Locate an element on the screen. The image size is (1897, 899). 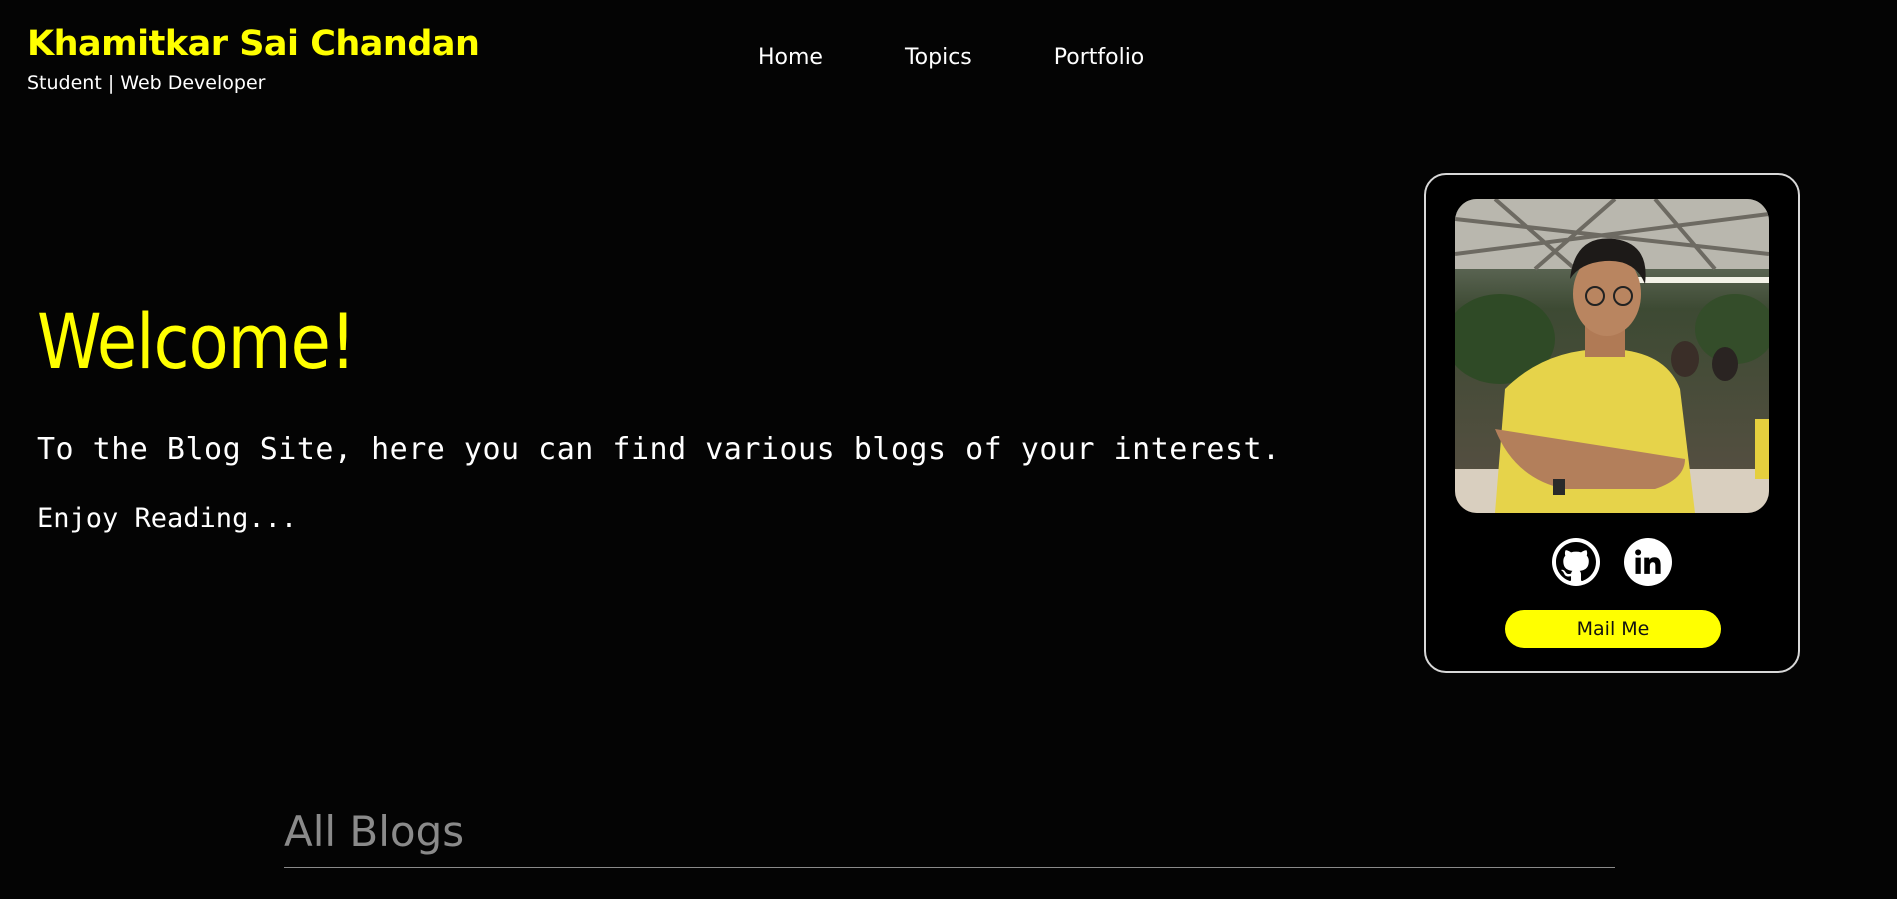
hero-title: Welcome! is located at coordinates (196, 341).